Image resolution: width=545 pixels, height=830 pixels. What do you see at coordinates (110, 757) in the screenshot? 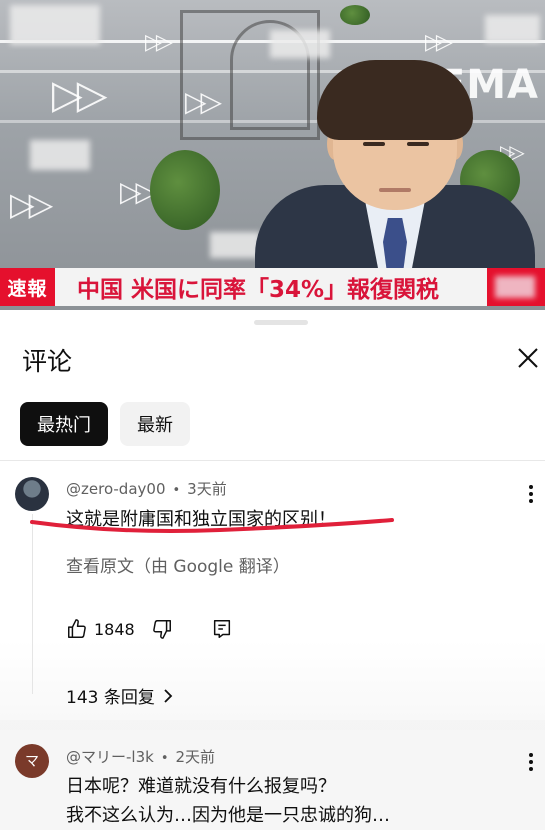
I see `comment-author: @マリー-l3k` at bounding box center [110, 757].